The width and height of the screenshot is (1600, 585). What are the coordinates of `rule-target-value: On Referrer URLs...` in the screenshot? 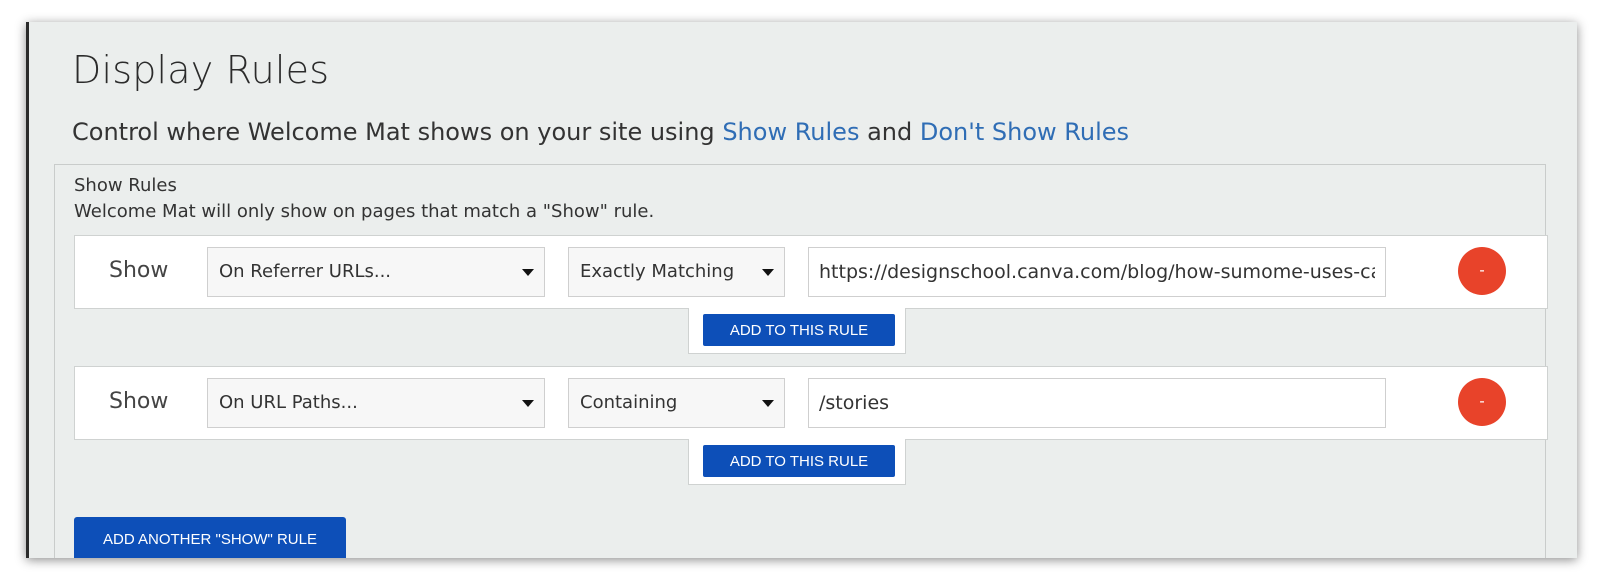 It's located at (305, 271).